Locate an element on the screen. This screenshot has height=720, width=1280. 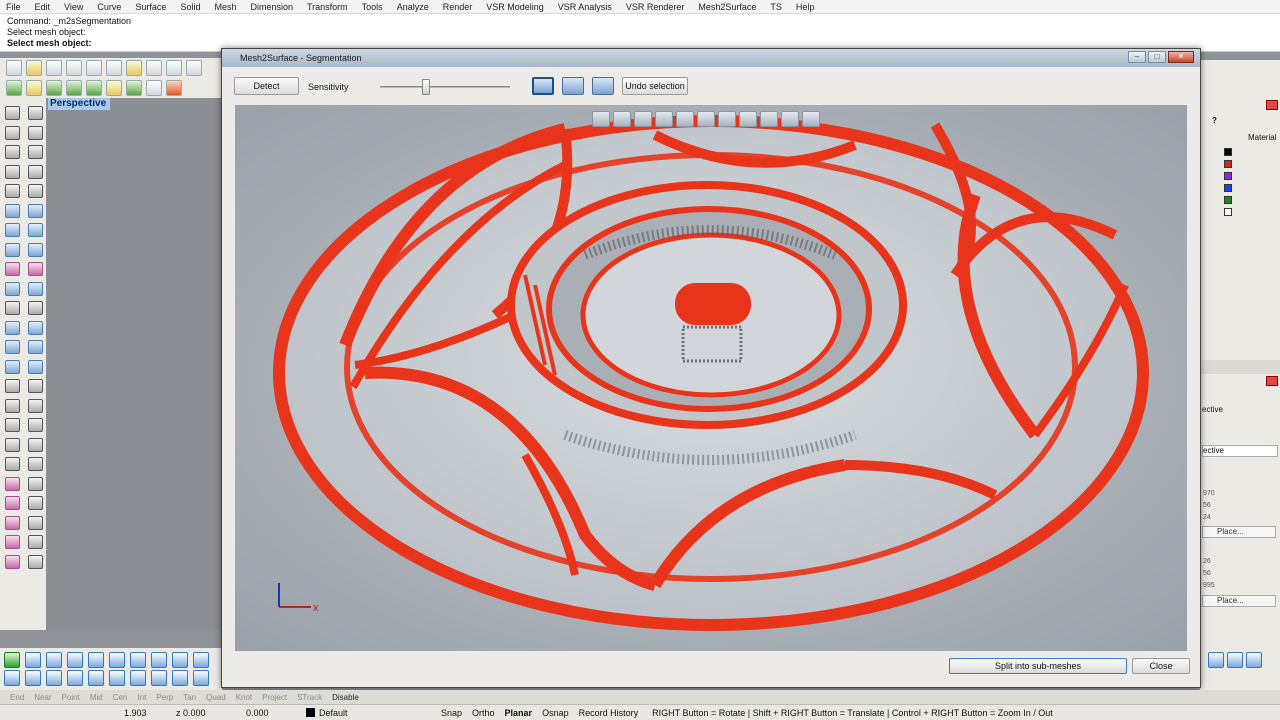
pan-icon is located at coordinates (643, 119).